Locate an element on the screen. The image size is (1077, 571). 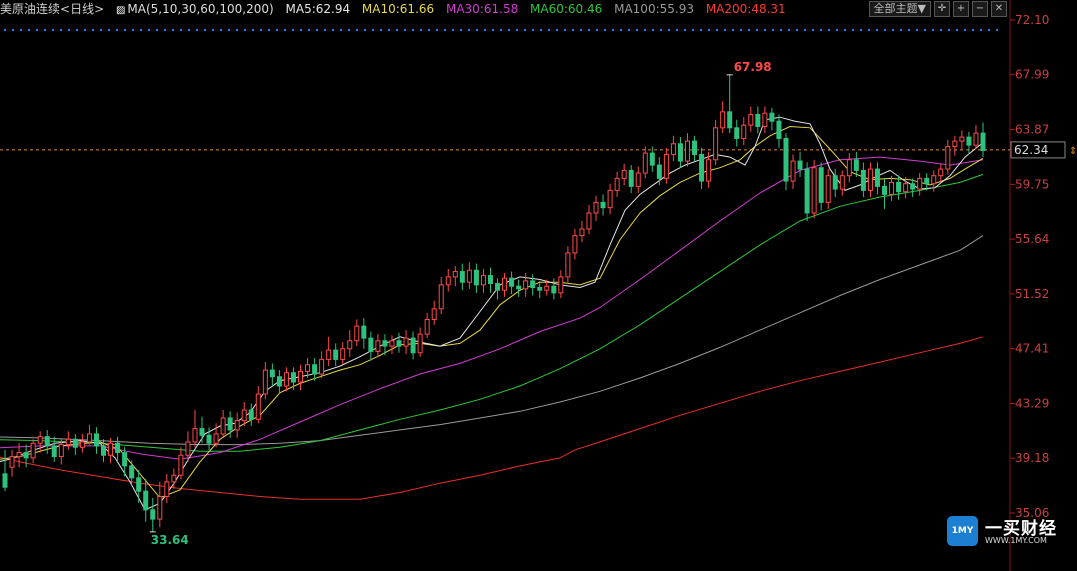
zoom-in-icon: + is located at coordinates (961, 9).